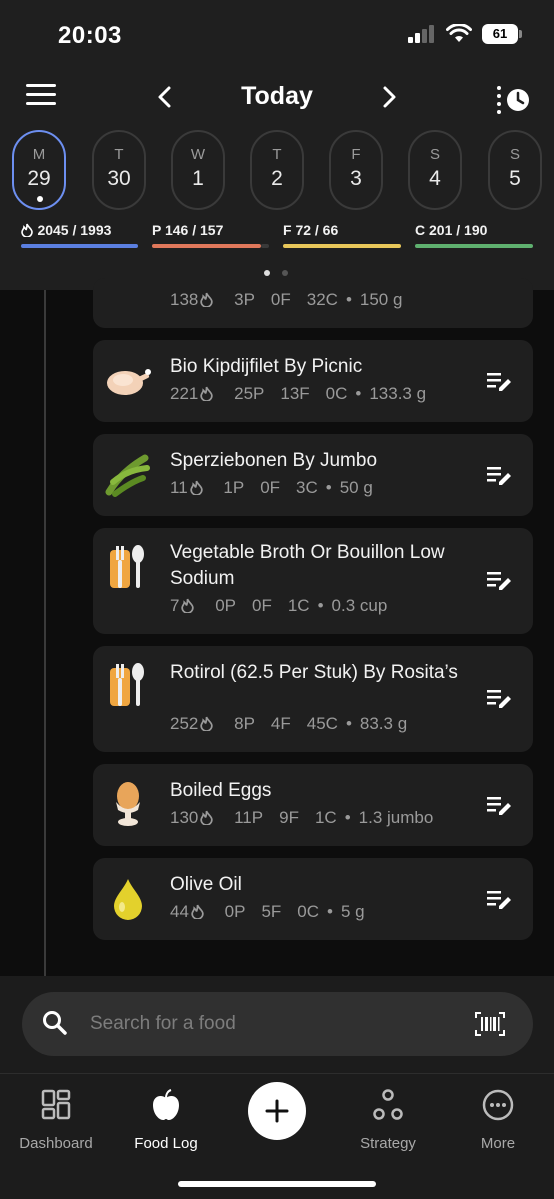 The image size is (554, 1199). Describe the element at coordinates (277, 96) in the screenshot. I see `page-title: Today` at that location.